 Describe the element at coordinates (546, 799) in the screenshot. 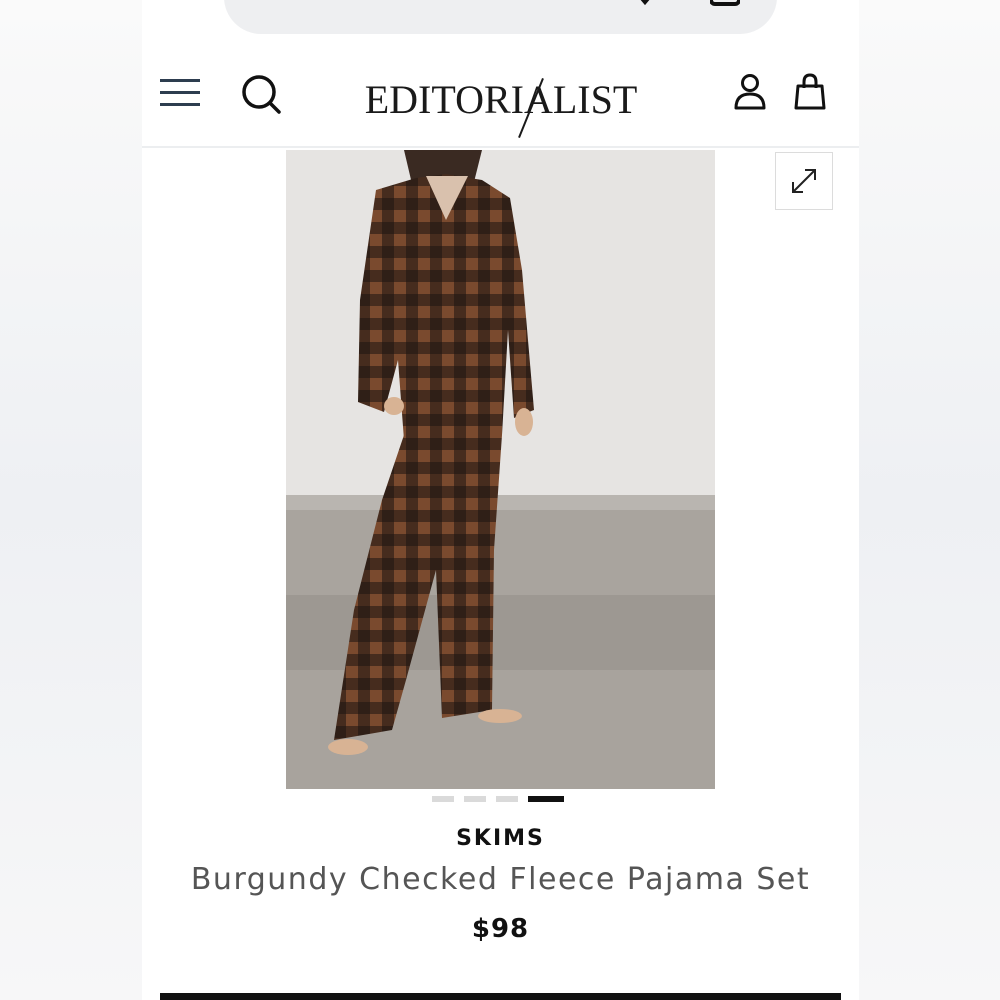

I see `gallery-dot-active` at that location.